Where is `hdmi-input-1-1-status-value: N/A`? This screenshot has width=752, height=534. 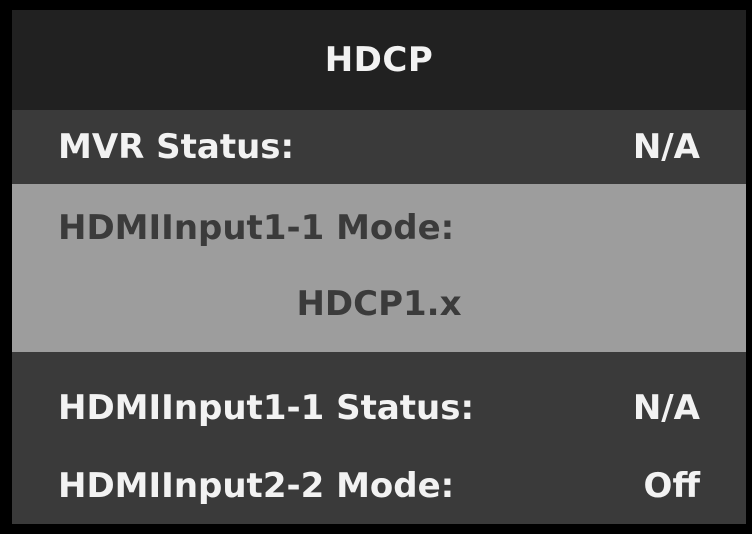 hdmi-input-1-1-status-value: N/A is located at coordinates (666, 408).